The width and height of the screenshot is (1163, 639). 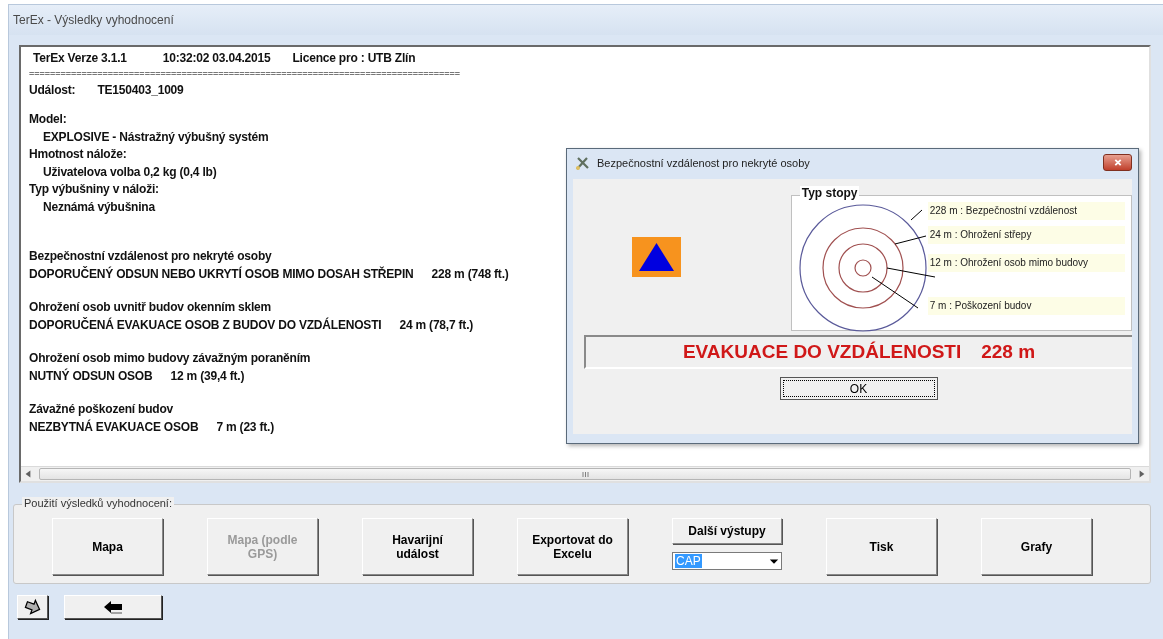 I want to click on forward-button, so click(x=32, y=607).